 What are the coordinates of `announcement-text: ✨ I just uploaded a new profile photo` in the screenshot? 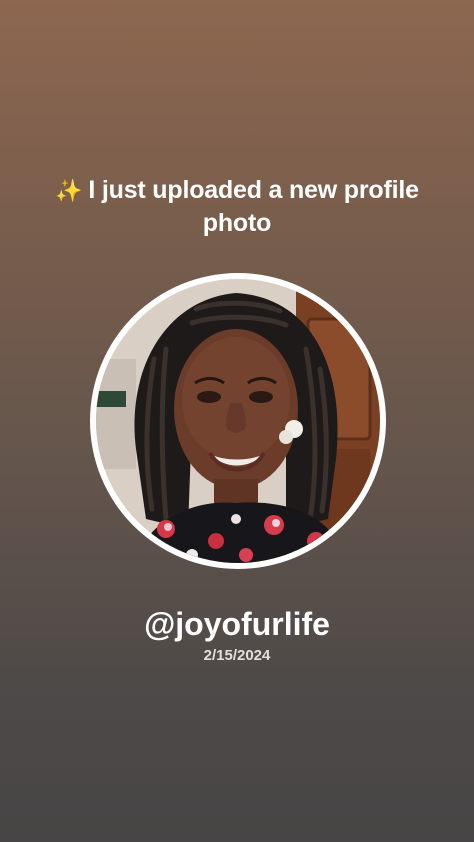 It's located at (237, 206).